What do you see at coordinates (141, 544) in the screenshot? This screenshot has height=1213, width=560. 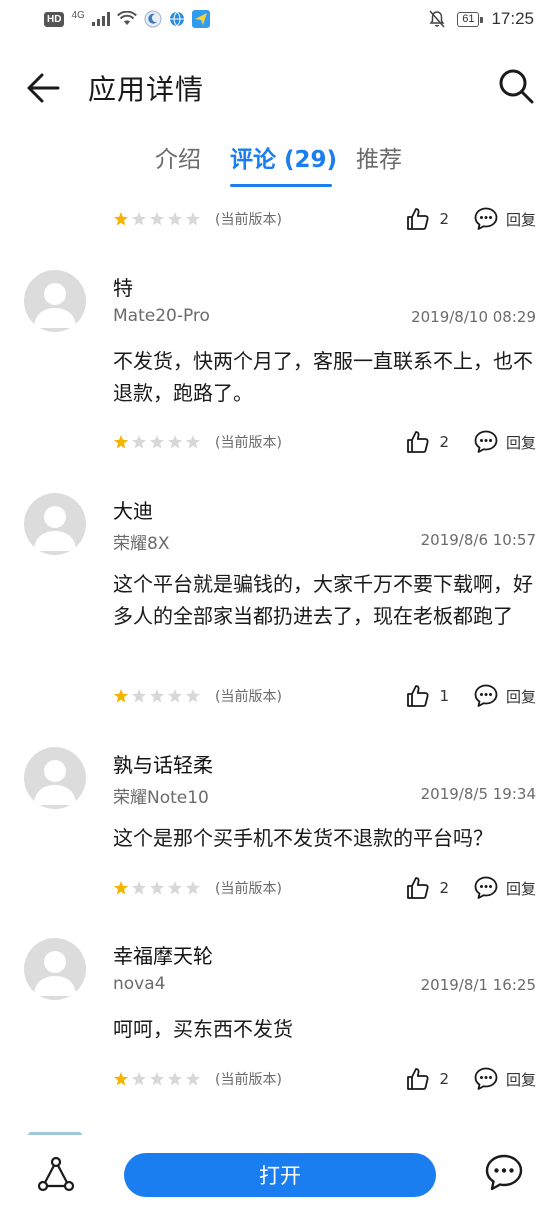 I see `reviewer-device: 荣耀8X` at bounding box center [141, 544].